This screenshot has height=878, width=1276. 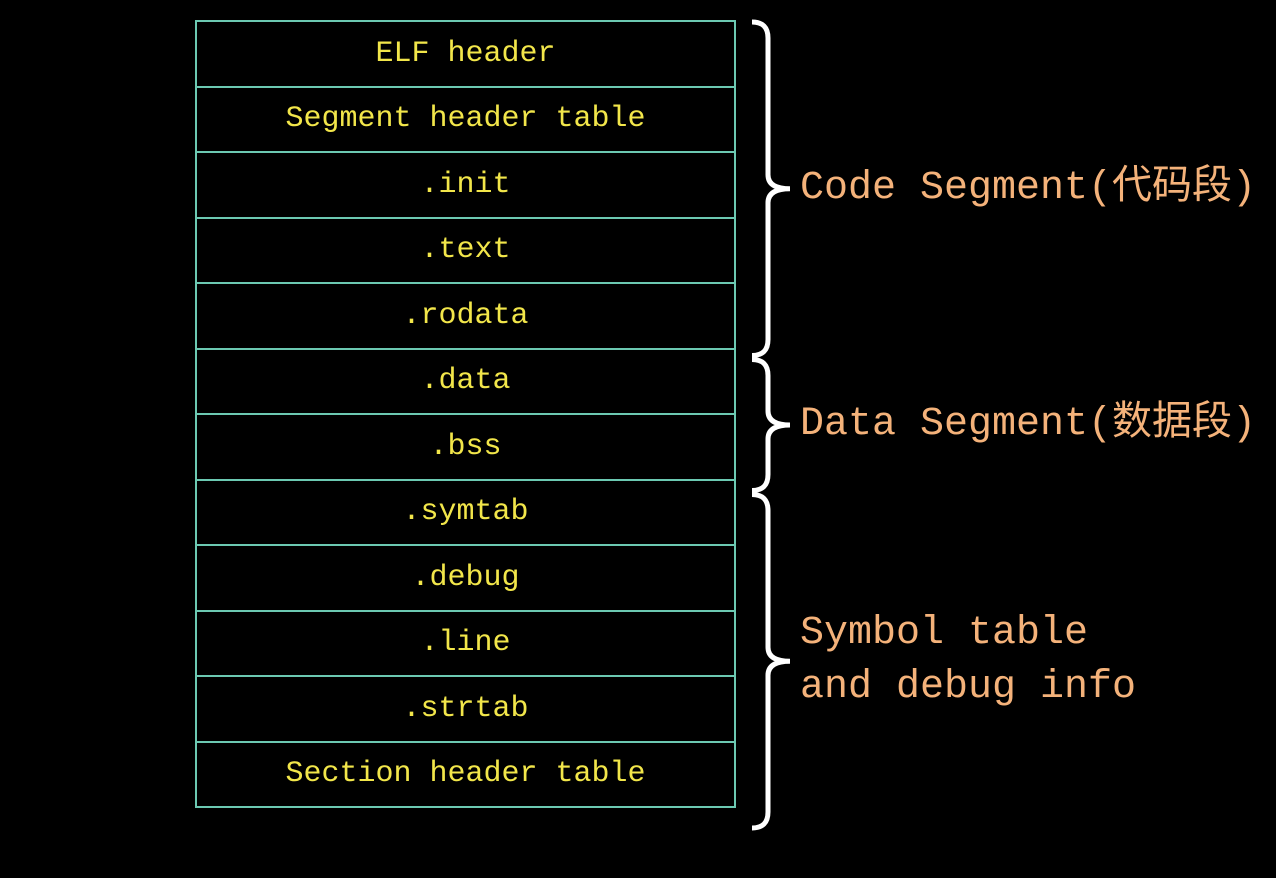 I want to click on group-label-1: Data Segment(数据段), so click(x=1028, y=424).